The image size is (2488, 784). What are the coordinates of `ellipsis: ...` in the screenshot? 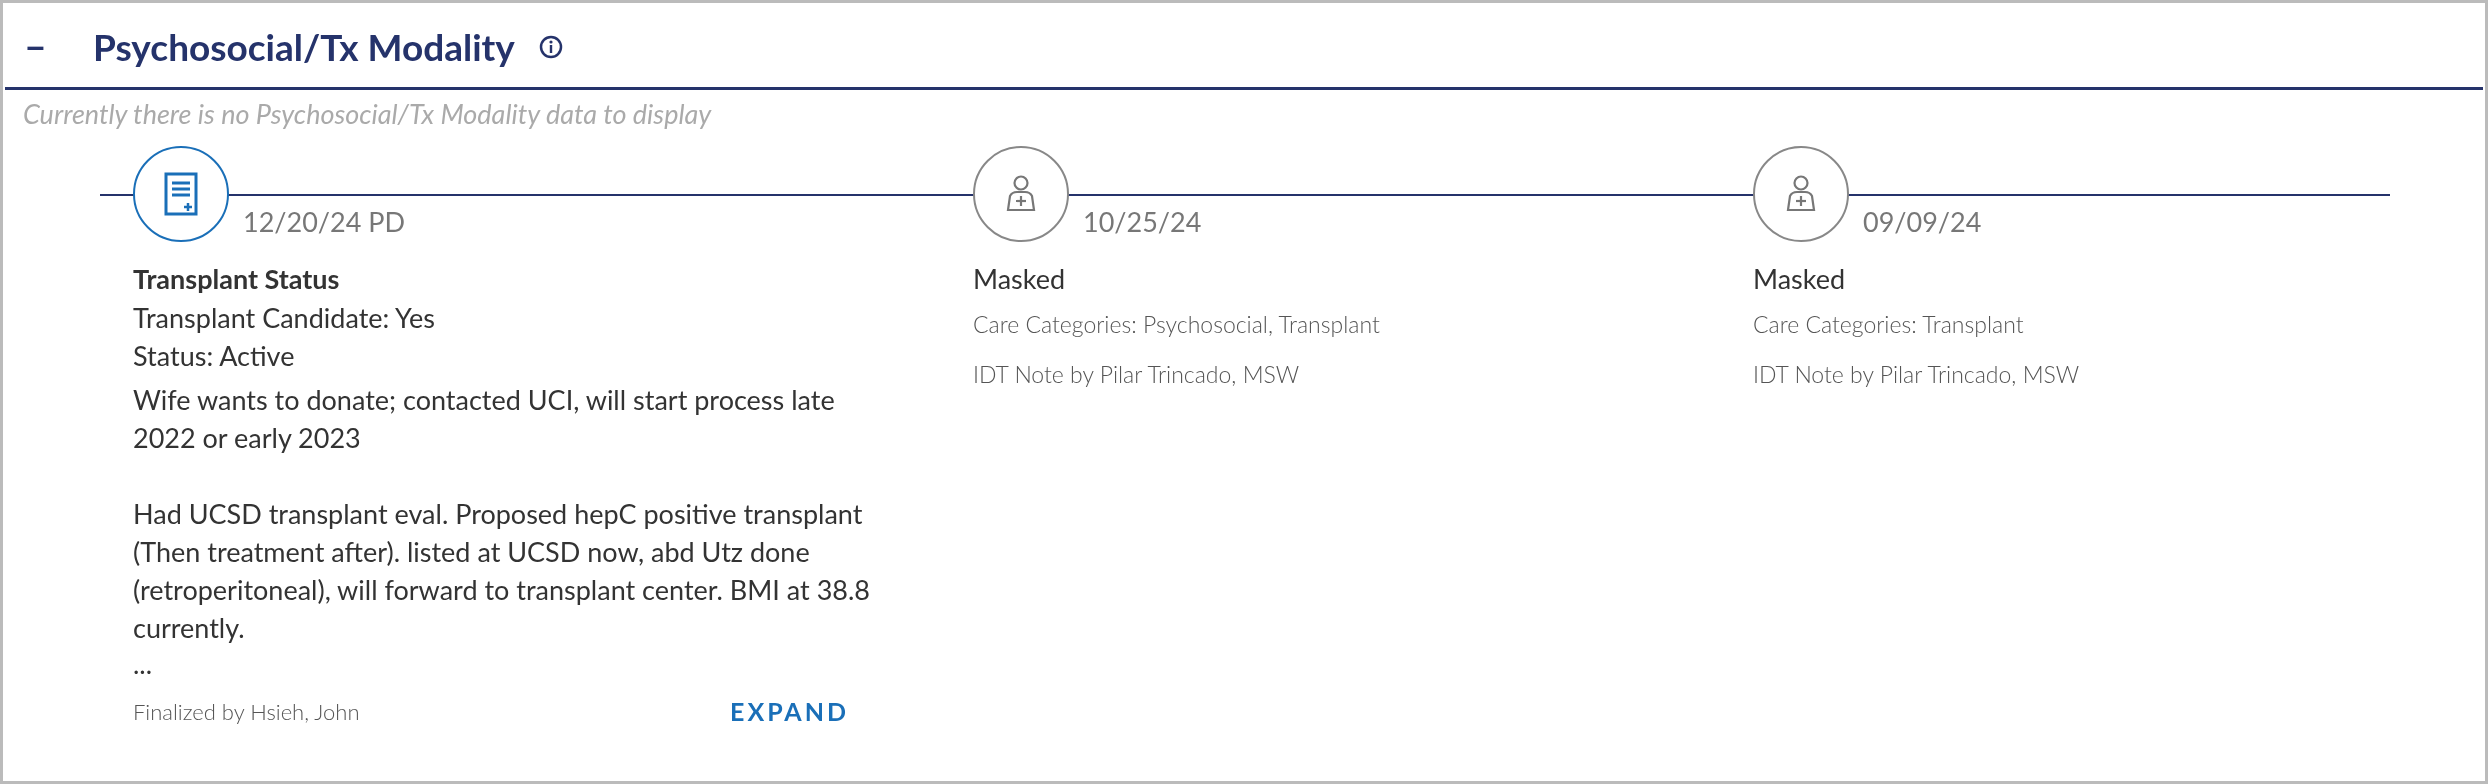 It's located at (143, 664).